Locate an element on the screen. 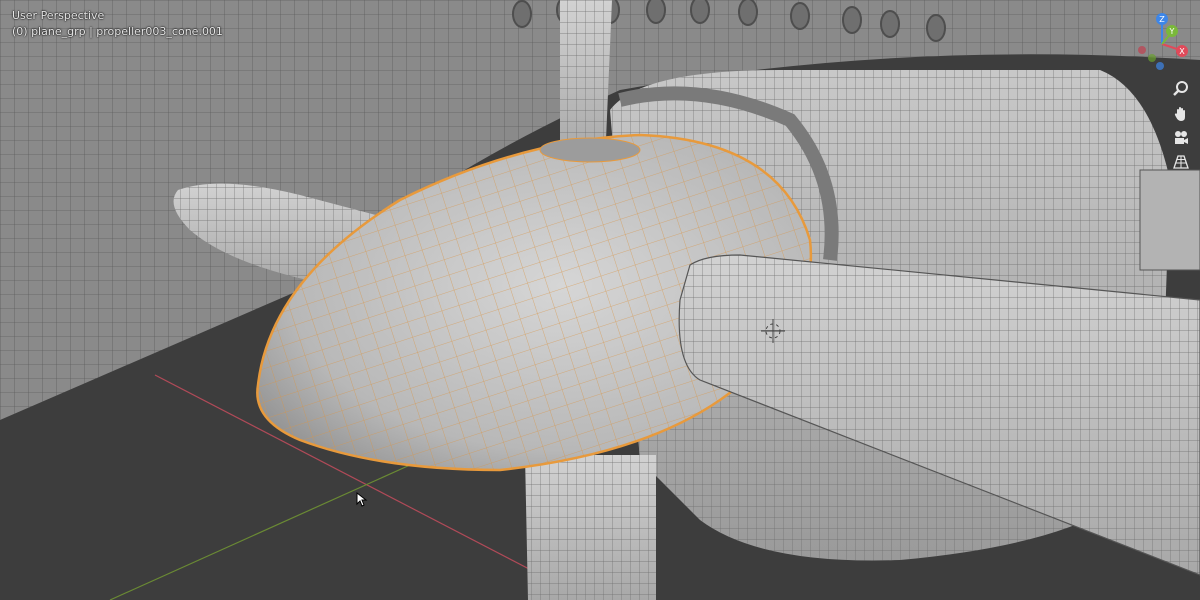  orientation-gizmo: Z Y X is located at coordinates (1163, 41).